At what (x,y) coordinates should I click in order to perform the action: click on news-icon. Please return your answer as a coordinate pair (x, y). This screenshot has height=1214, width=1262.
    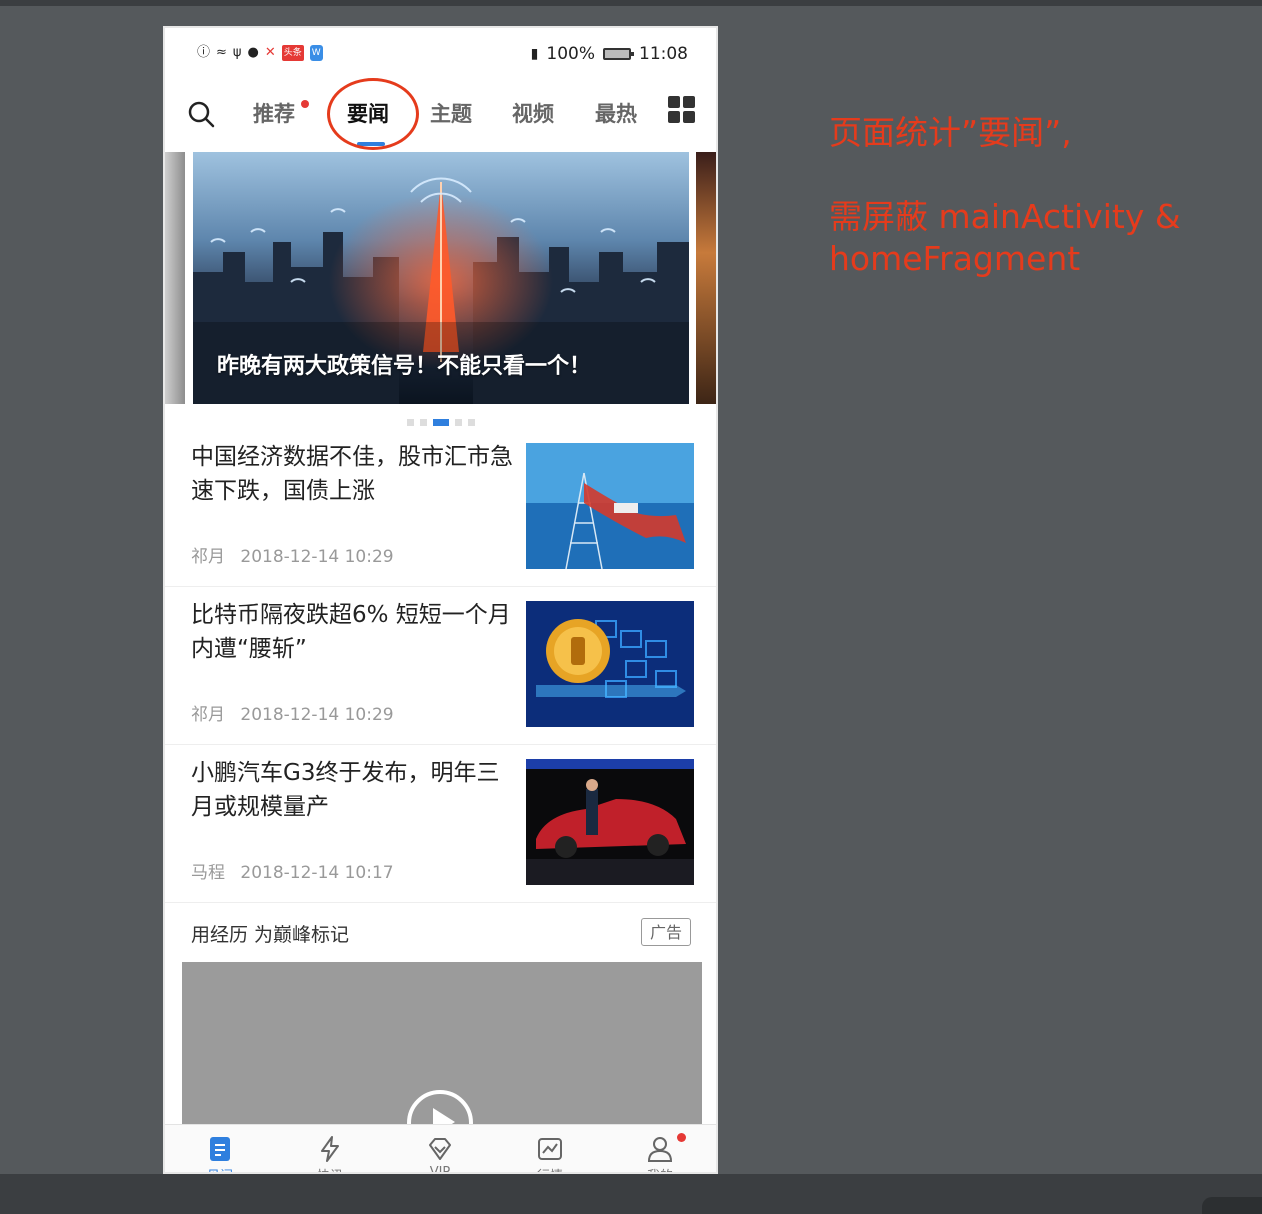
    Looking at the image, I should click on (220, 1149).